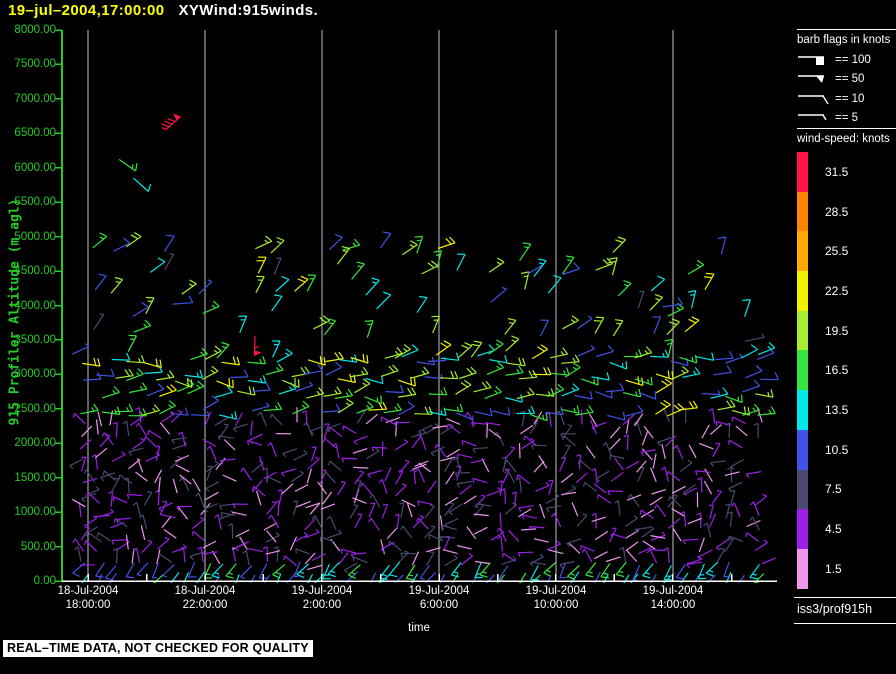 This screenshot has height=674, width=896. What do you see at coordinates (258, 353) in the screenshot?
I see `wind-barb-pennant` at bounding box center [258, 353].